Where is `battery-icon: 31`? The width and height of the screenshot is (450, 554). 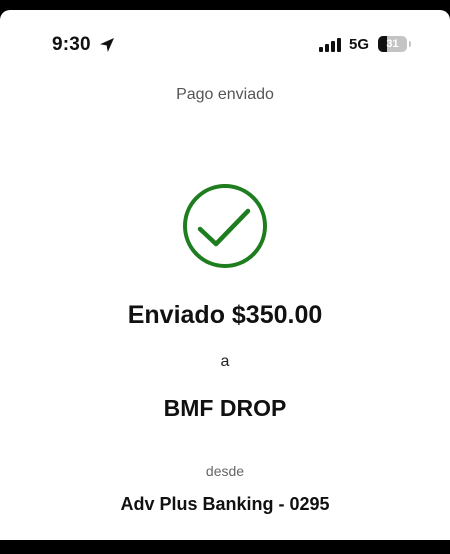
battery-icon: 31 is located at coordinates (392, 44).